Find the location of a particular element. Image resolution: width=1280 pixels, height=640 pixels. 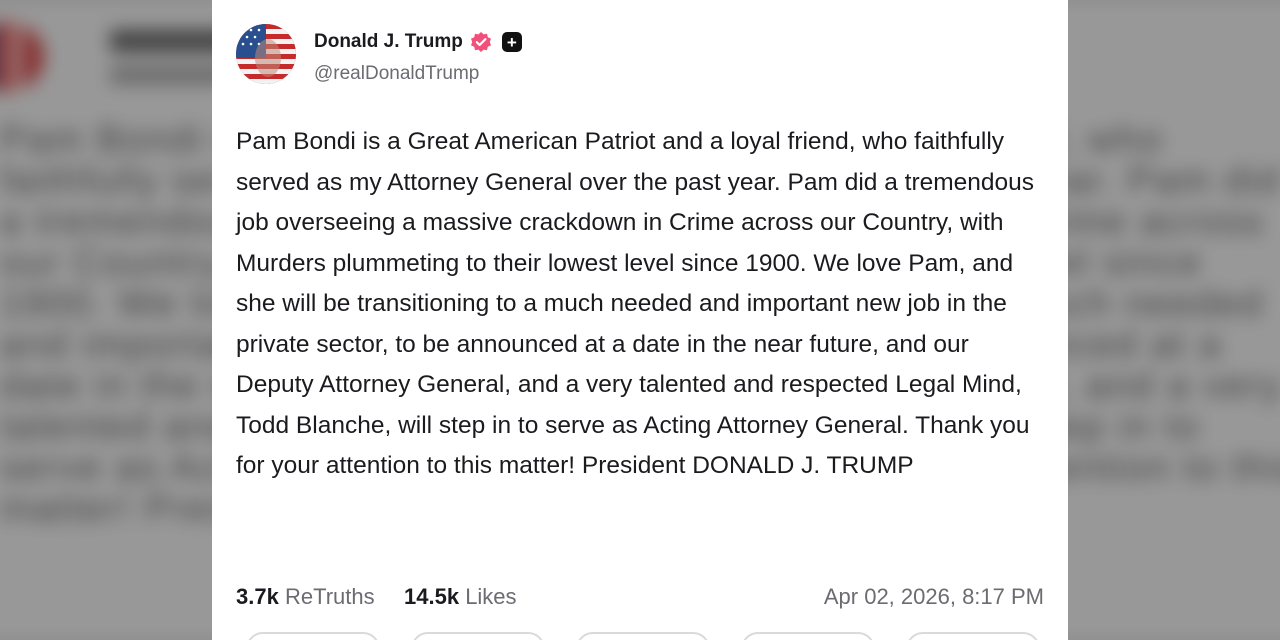

avatar is located at coordinates (266, 54).